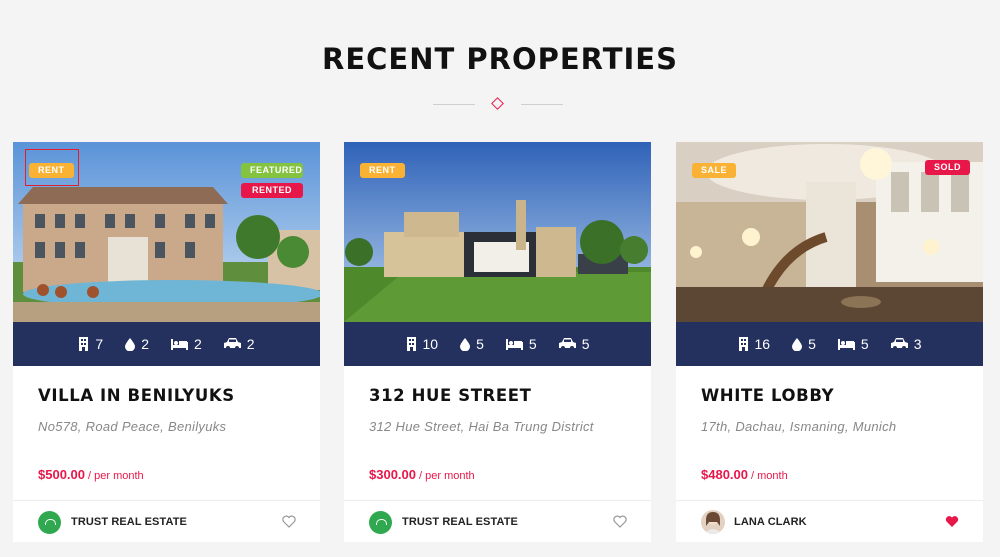 The image size is (1000, 557). Describe the element at coordinates (724, 474) in the screenshot. I see `price-amount: $480.00` at that location.